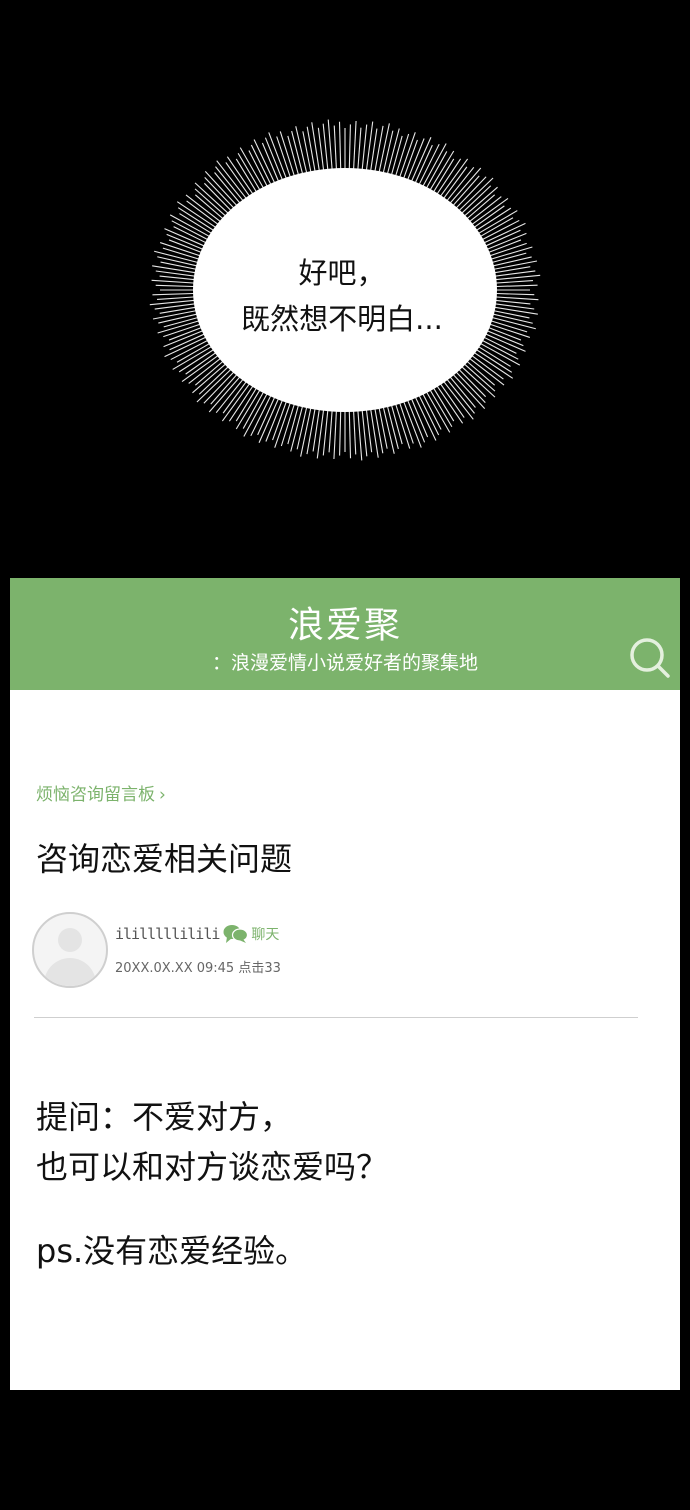 The height and width of the screenshot is (1510, 690). Describe the element at coordinates (265, 935) in the screenshot. I see `chat-label: 聊天` at that location.